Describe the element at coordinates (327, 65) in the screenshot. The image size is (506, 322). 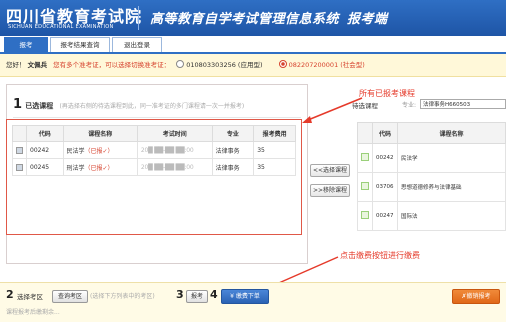
I see `ticket-option-2: 082207200001 (社会型)` at that location.